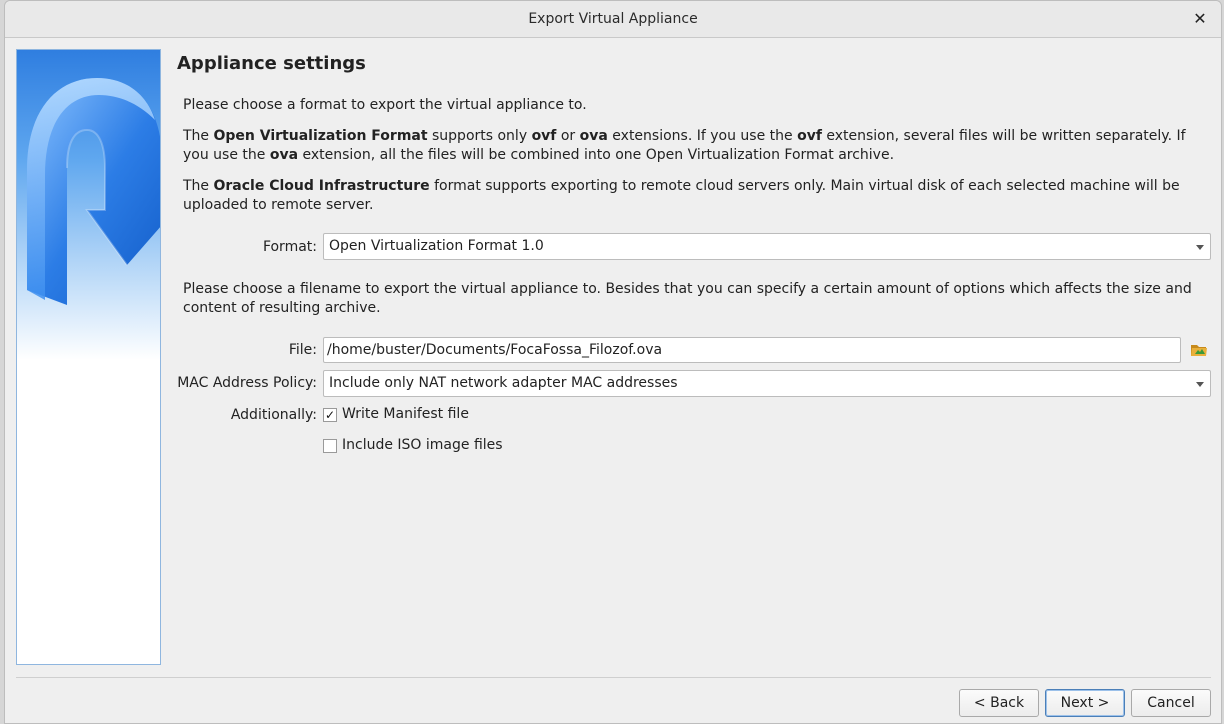 This screenshot has width=1224, height=724. What do you see at coordinates (1200, 19) in the screenshot?
I see `close-icon: ✕` at bounding box center [1200, 19].